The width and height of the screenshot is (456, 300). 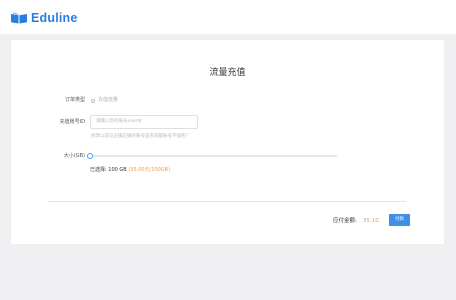 I want to click on page-title: 流量充值, so click(x=227, y=73).